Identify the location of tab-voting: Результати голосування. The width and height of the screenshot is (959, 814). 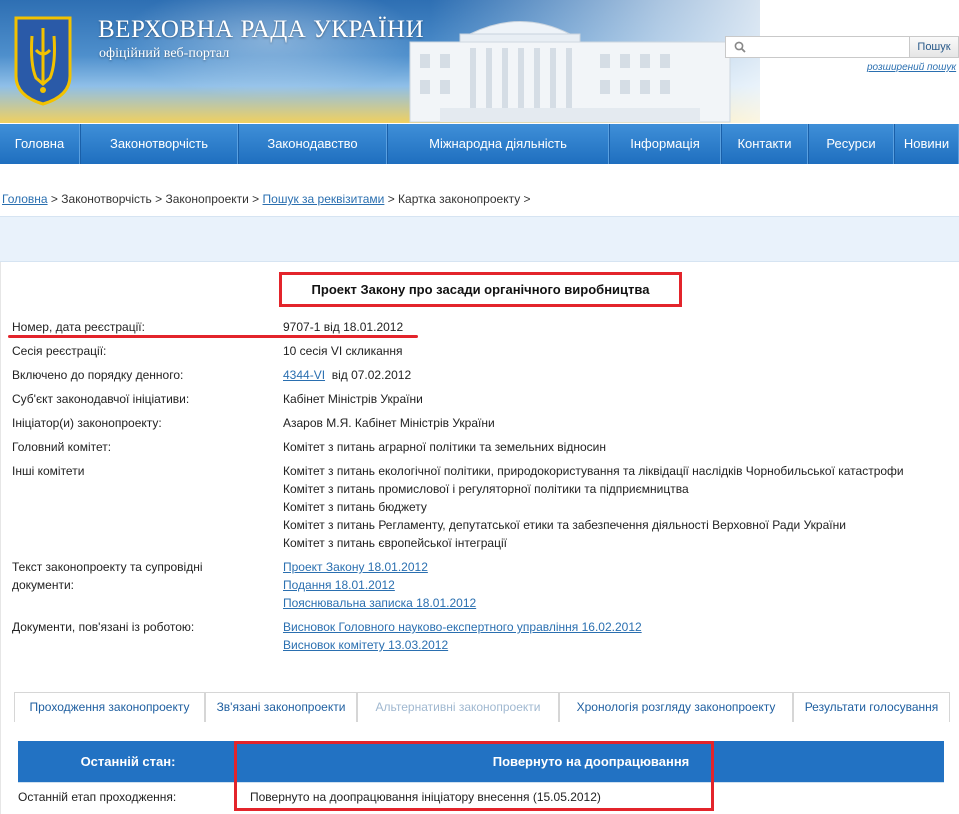
(871, 707).